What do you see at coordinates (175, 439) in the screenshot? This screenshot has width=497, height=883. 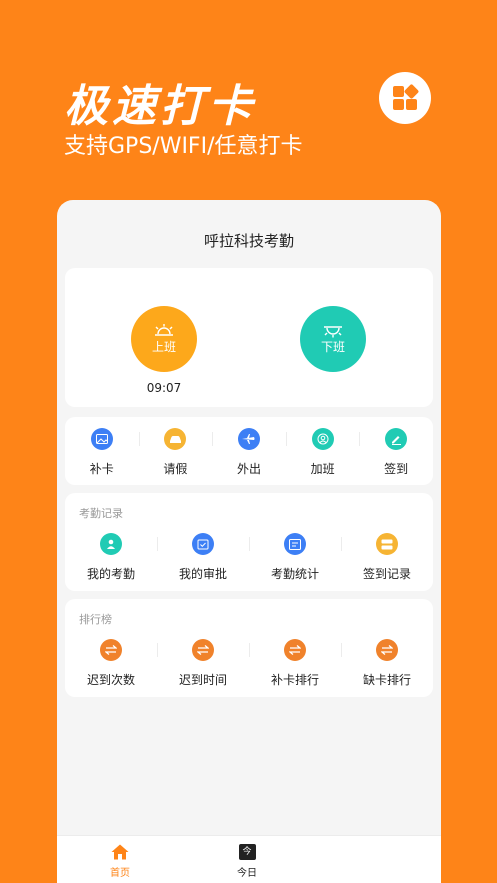 I see `car-icon` at bounding box center [175, 439].